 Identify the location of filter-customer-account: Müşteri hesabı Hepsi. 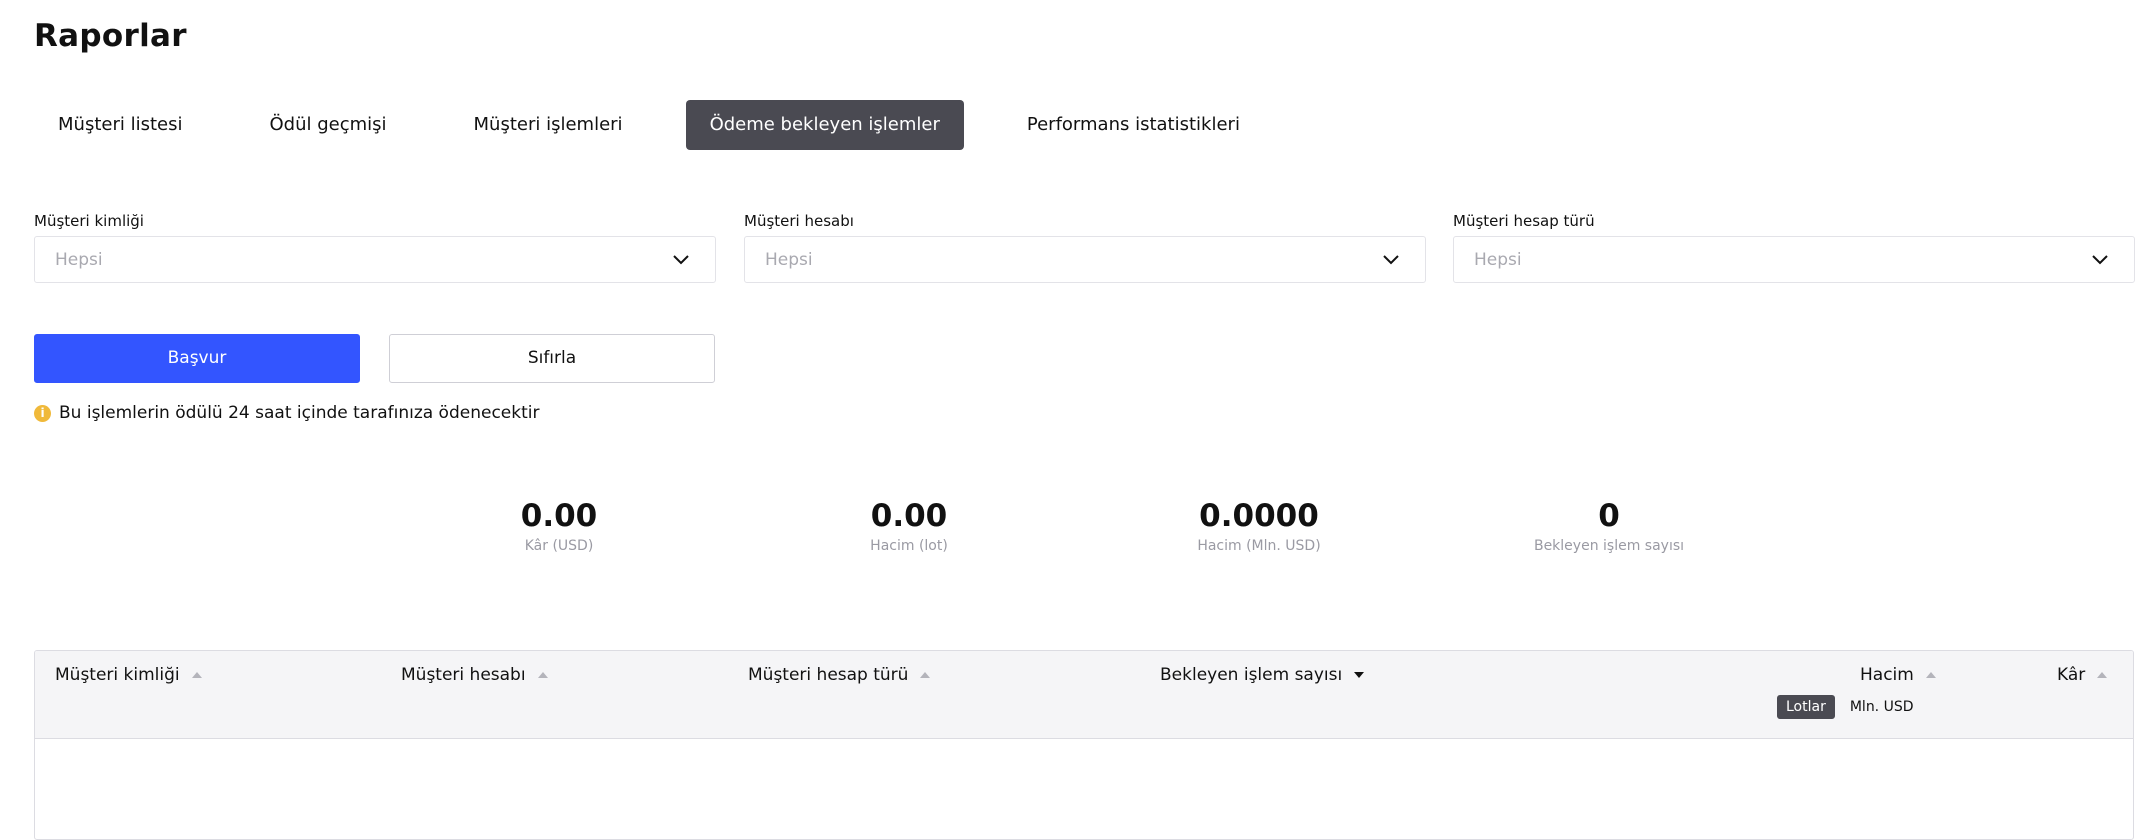
(1085, 247).